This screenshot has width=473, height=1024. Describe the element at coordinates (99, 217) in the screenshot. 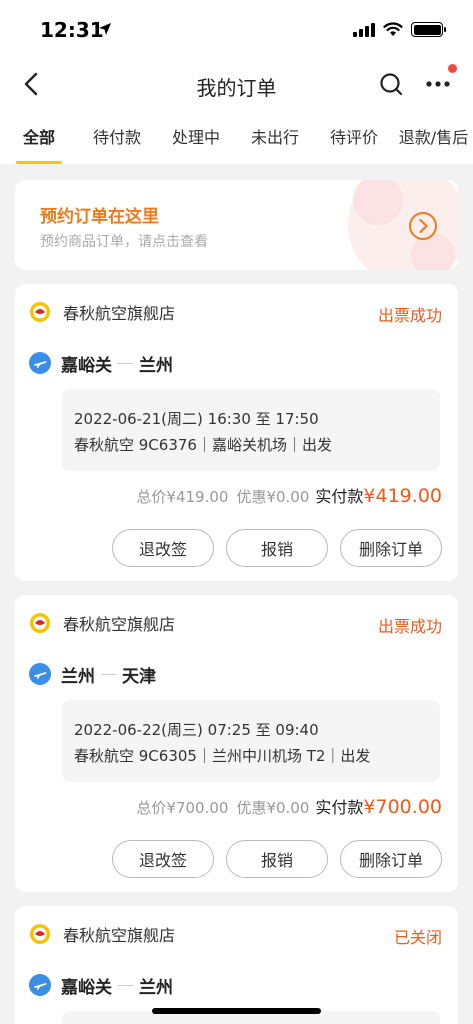

I see `banner-title: 预约订单在这里` at that location.